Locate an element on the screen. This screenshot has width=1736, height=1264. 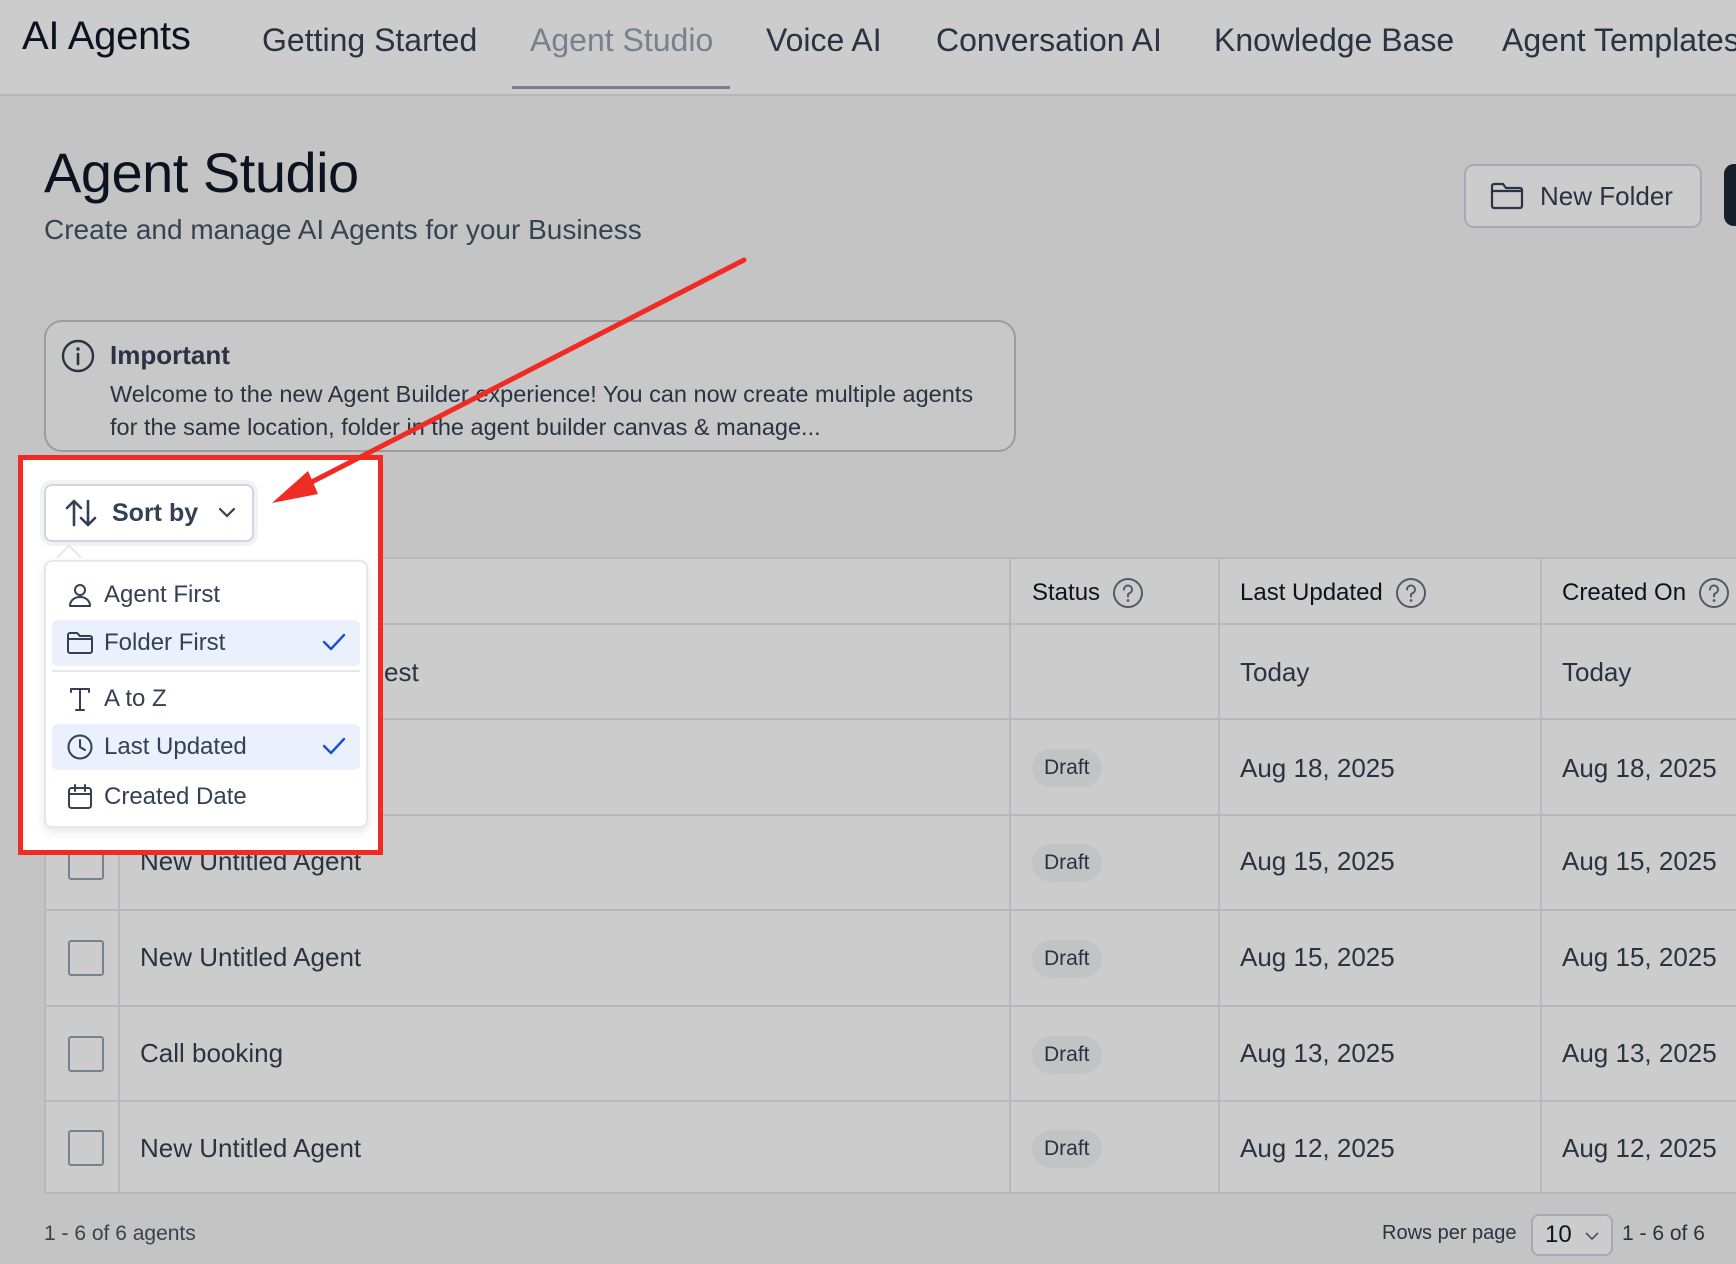
annotation-arrow is located at coordinates (509, 380).